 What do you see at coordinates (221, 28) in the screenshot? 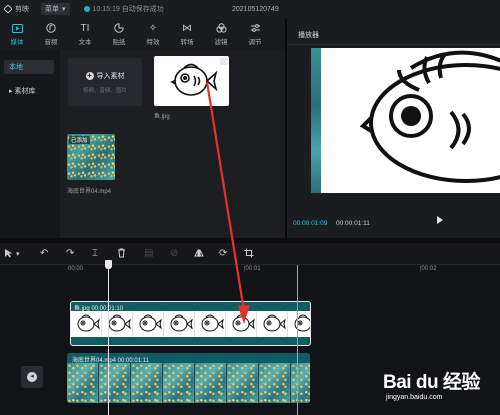
I see `filter-icon` at bounding box center [221, 28].